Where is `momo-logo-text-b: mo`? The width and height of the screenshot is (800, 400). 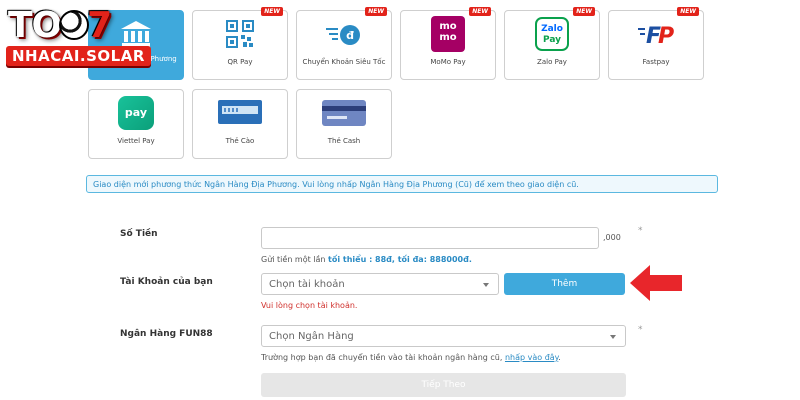
momo-logo-text-b: mo is located at coordinates (448, 37).